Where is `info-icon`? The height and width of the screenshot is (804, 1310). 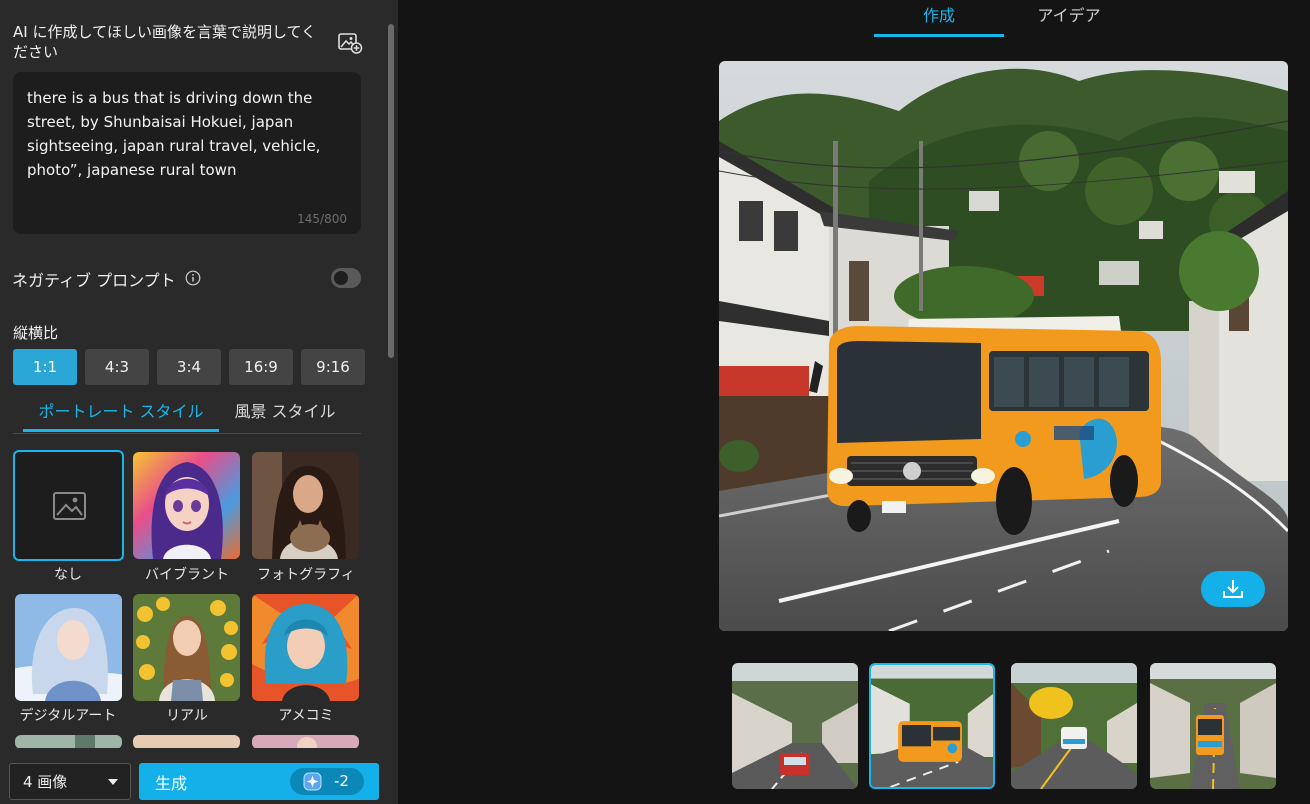
info-icon is located at coordinates (193, 278).